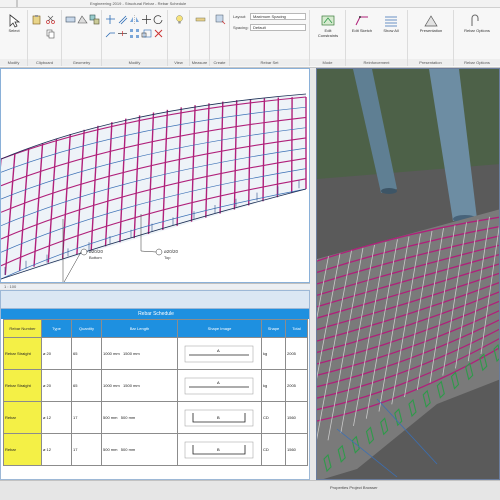  I want to click on move-button, so click(146, 19).